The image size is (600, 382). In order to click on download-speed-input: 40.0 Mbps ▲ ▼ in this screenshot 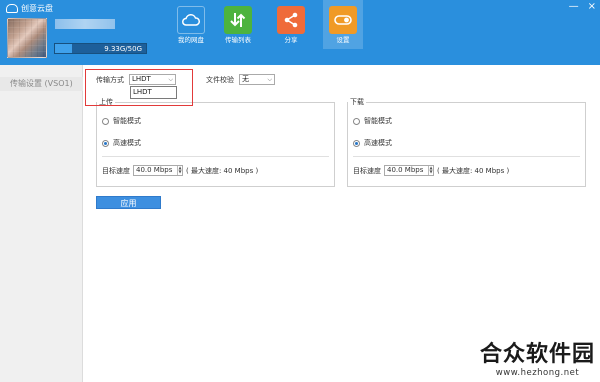, I will do `click(409, 170)`.